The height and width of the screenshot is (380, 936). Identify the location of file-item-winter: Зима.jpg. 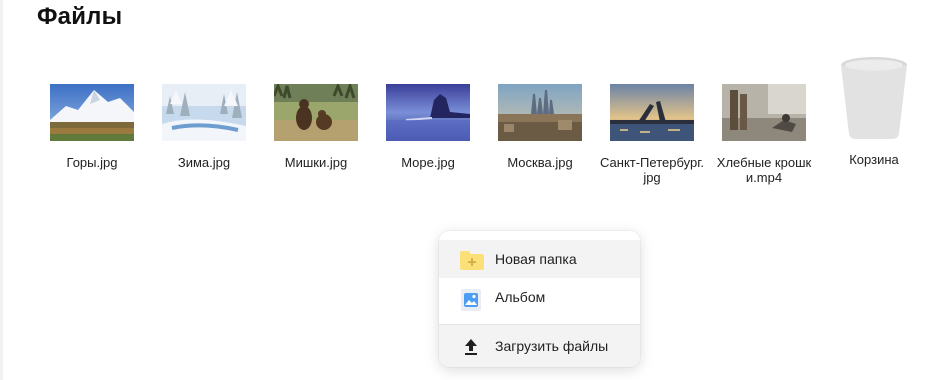
(204, 127).